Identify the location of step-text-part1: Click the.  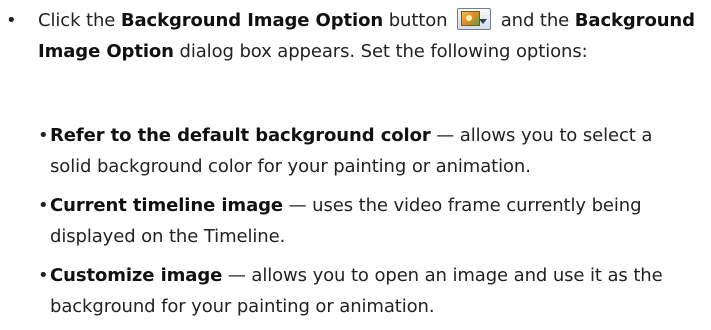
(79, 20).